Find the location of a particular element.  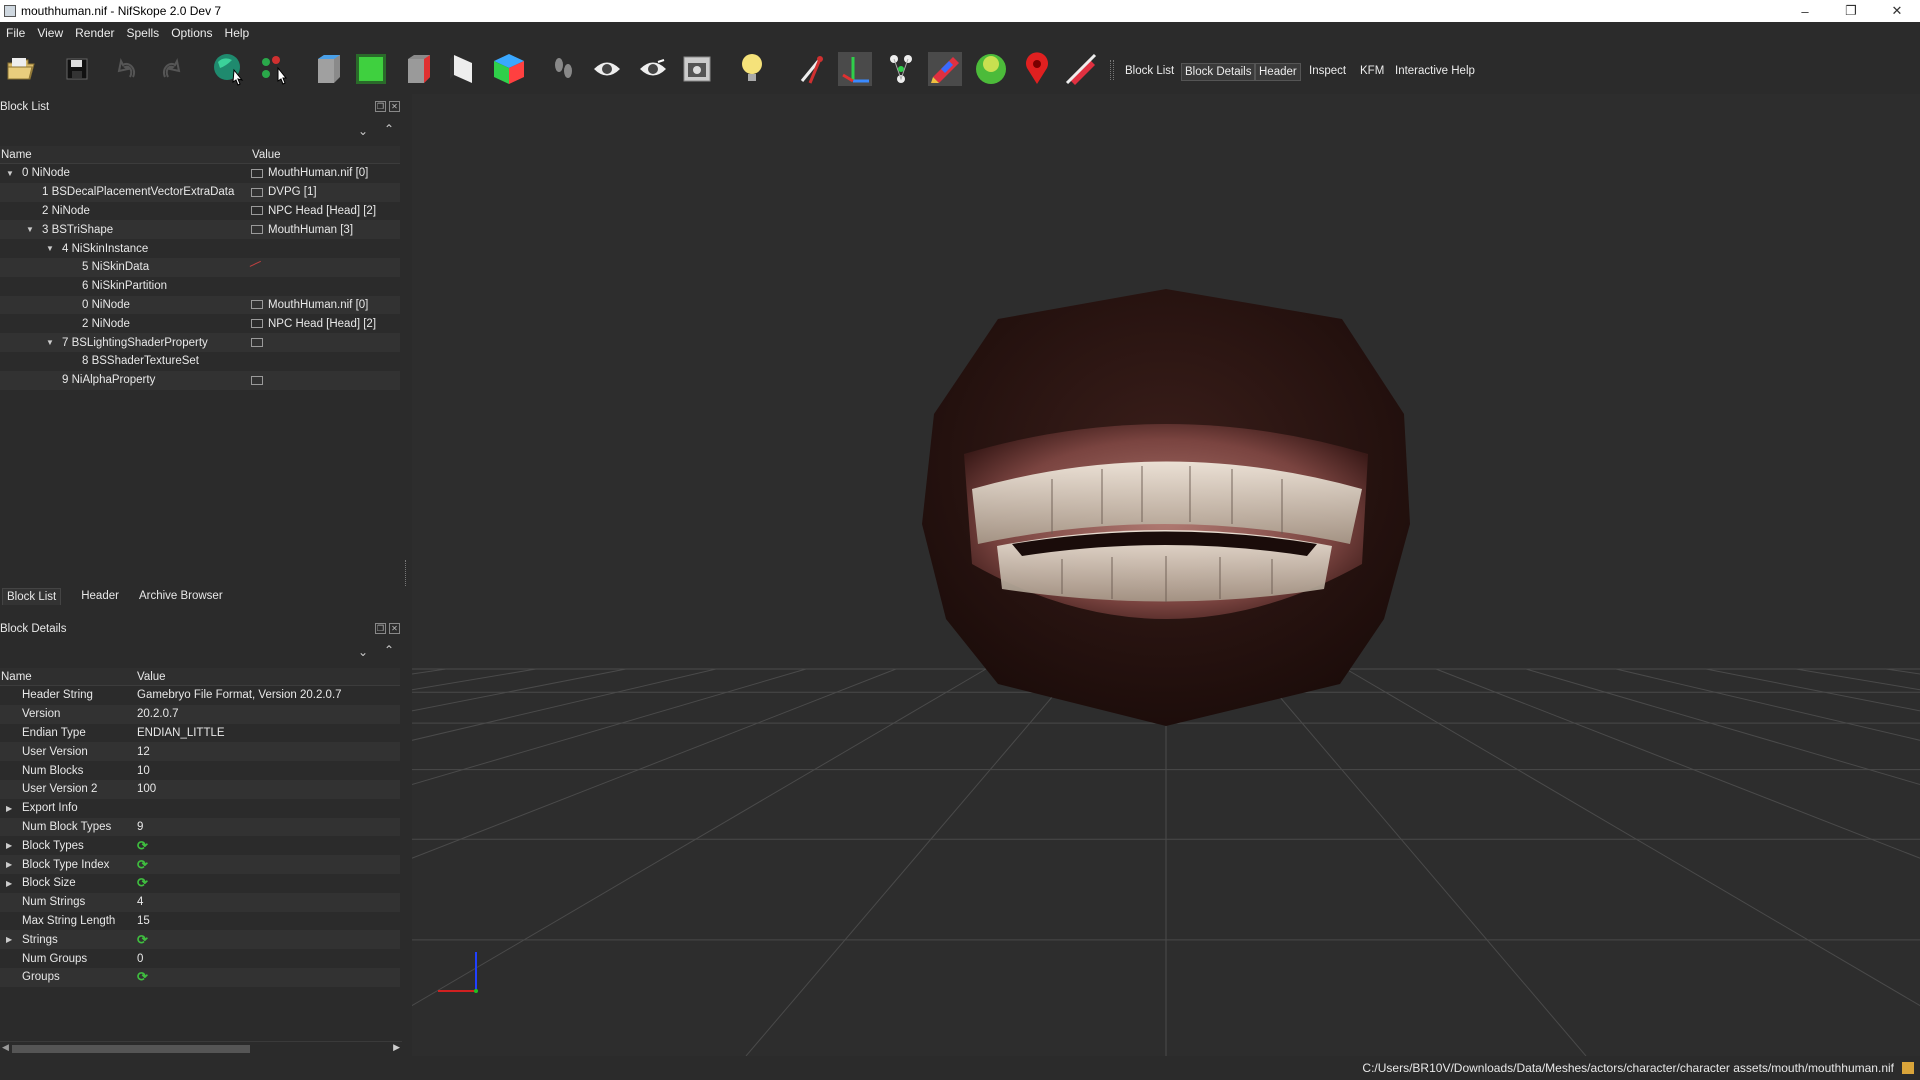

detail-row: ▶ Block Size ⟳ is located at coordinates (200, 883).